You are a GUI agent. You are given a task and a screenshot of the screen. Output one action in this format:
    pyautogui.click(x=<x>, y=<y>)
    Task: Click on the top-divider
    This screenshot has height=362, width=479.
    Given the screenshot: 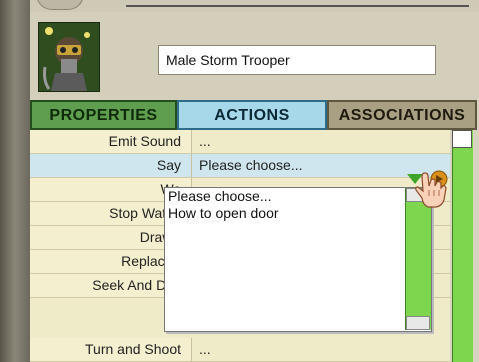 What is the action you would take?
    pyautogui.click(x=297, y=6)
    